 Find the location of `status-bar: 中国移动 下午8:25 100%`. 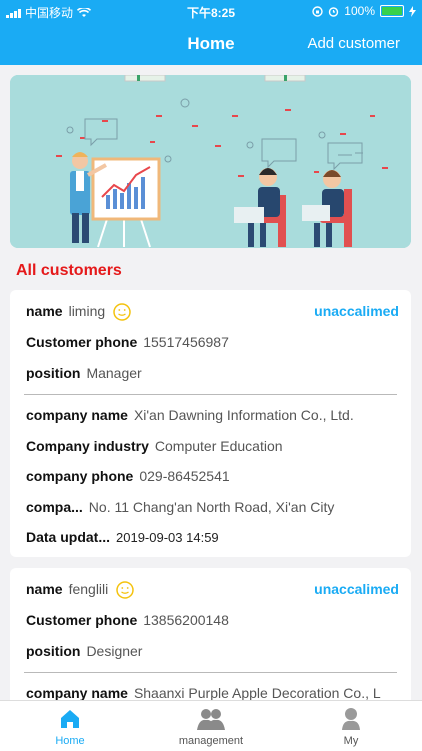

status-bar: 中国移动 下午8:25 100% is located at coordinates (211, 11).